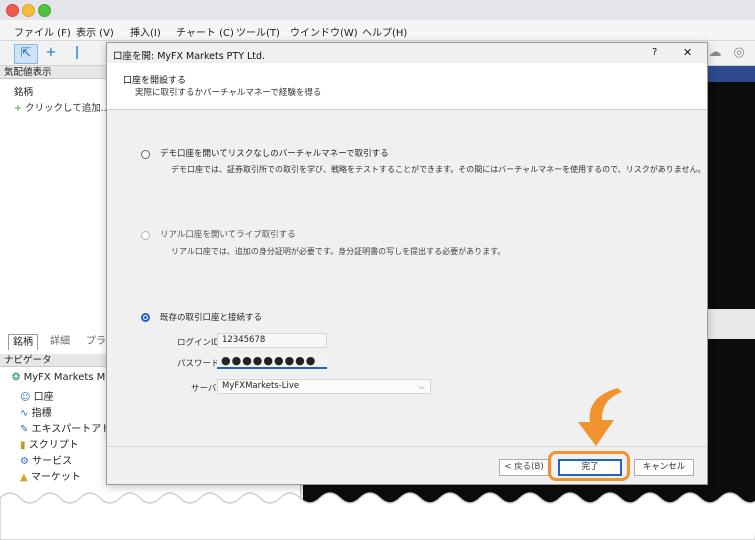 This screenshot has height=540, width=755. I want to click on nav-services: ⚙ サービス, so click(46, 459).